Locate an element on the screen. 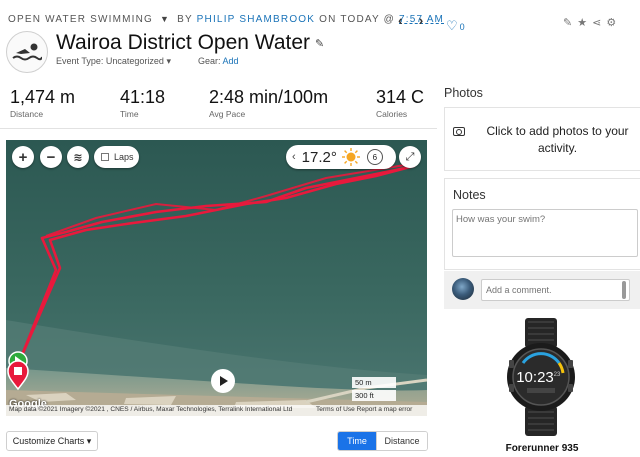 Image resolution: width=640 pixels, height=457 pixels. event-type-label: Event Type: is located at coordinates (80, 61).